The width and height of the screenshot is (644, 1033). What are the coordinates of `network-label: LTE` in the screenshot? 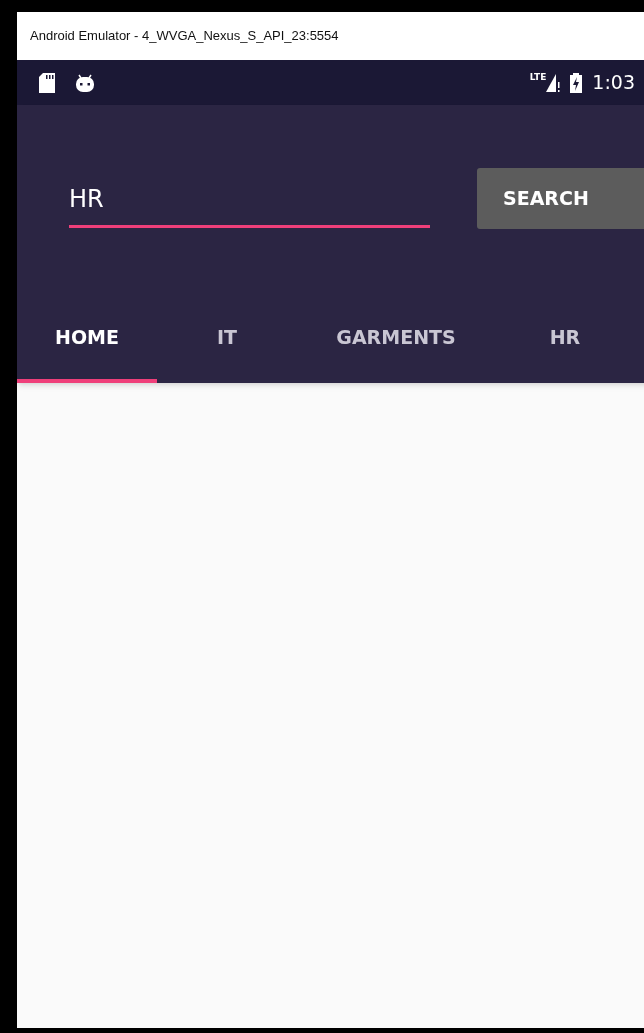 It's located at (538, 77).